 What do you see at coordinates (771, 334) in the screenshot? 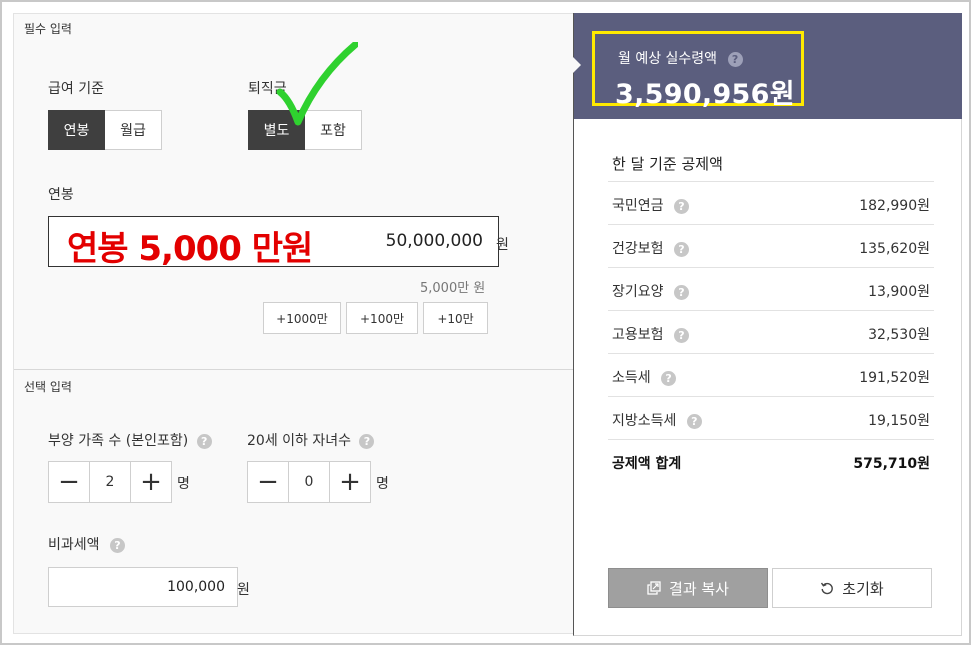
I see `deduction-row: 고용보험 ? 32,530원` at bounding box center [771, 334].